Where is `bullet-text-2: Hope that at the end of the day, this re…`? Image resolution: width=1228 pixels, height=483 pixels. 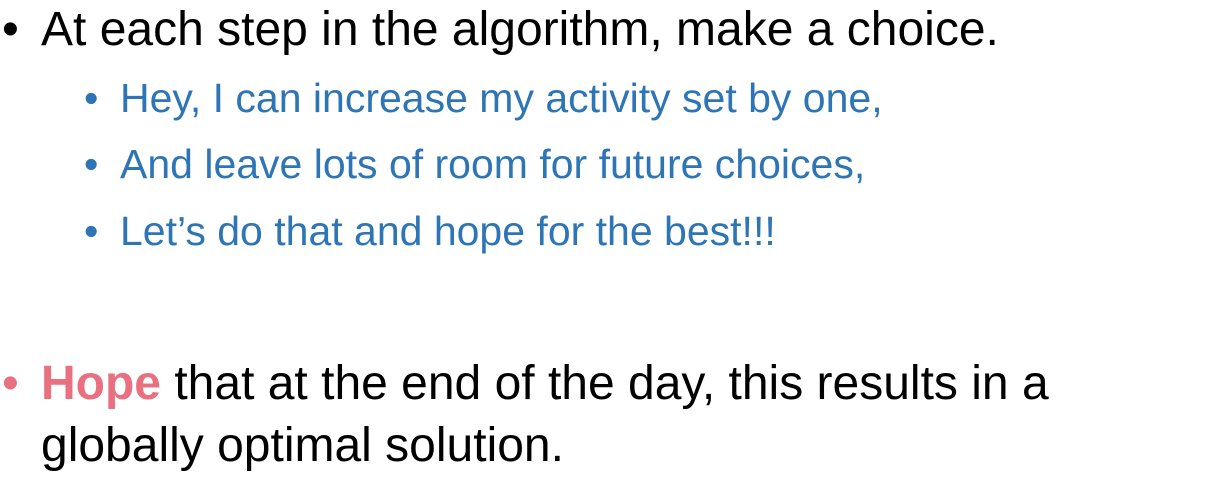
bullet-text-2: Hope that at the end of the day, this re… is located at coordinates (545, 384).